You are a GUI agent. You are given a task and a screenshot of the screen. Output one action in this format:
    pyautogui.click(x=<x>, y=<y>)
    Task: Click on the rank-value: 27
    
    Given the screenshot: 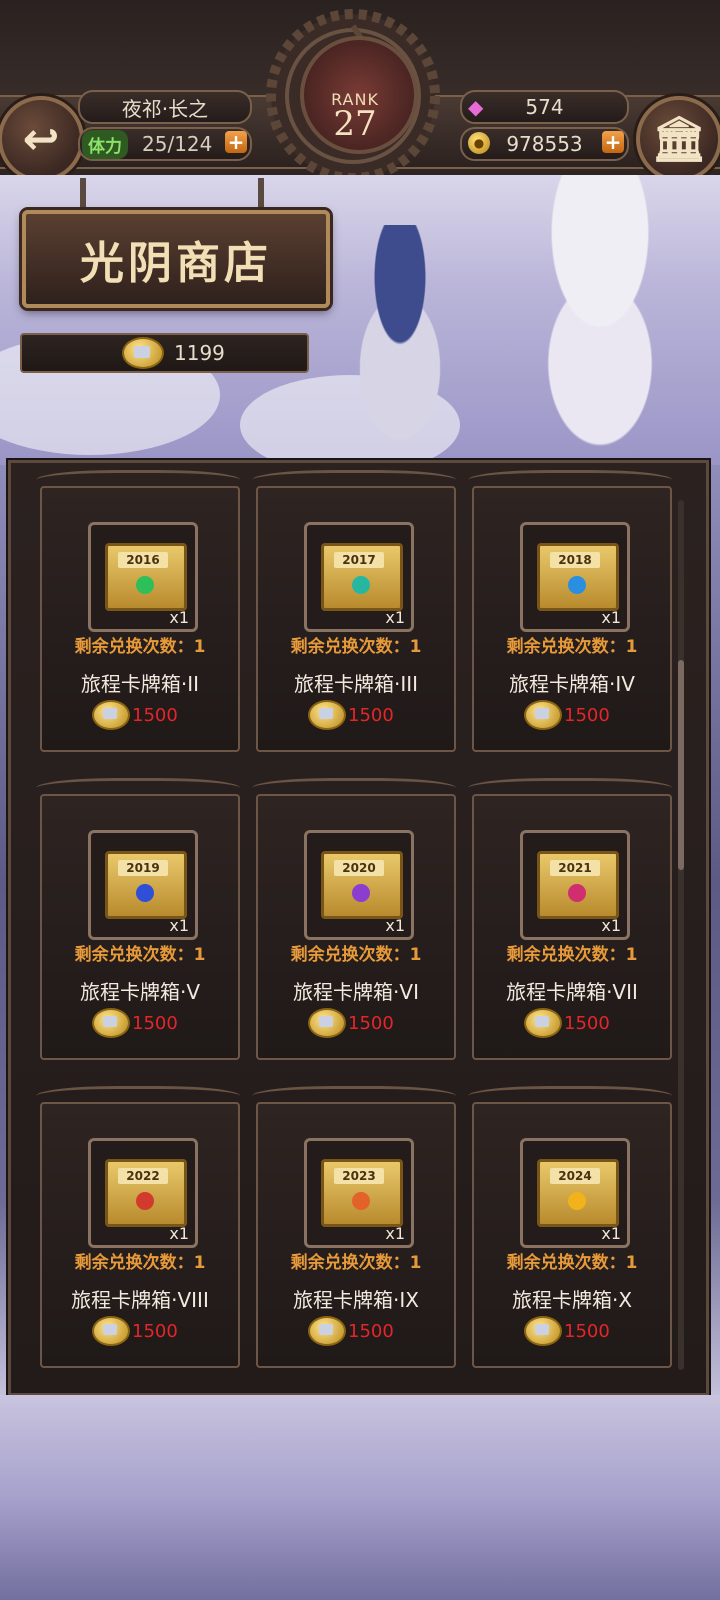 What is the action you would take?
    pyautogui.click(x=355, y=124)
    